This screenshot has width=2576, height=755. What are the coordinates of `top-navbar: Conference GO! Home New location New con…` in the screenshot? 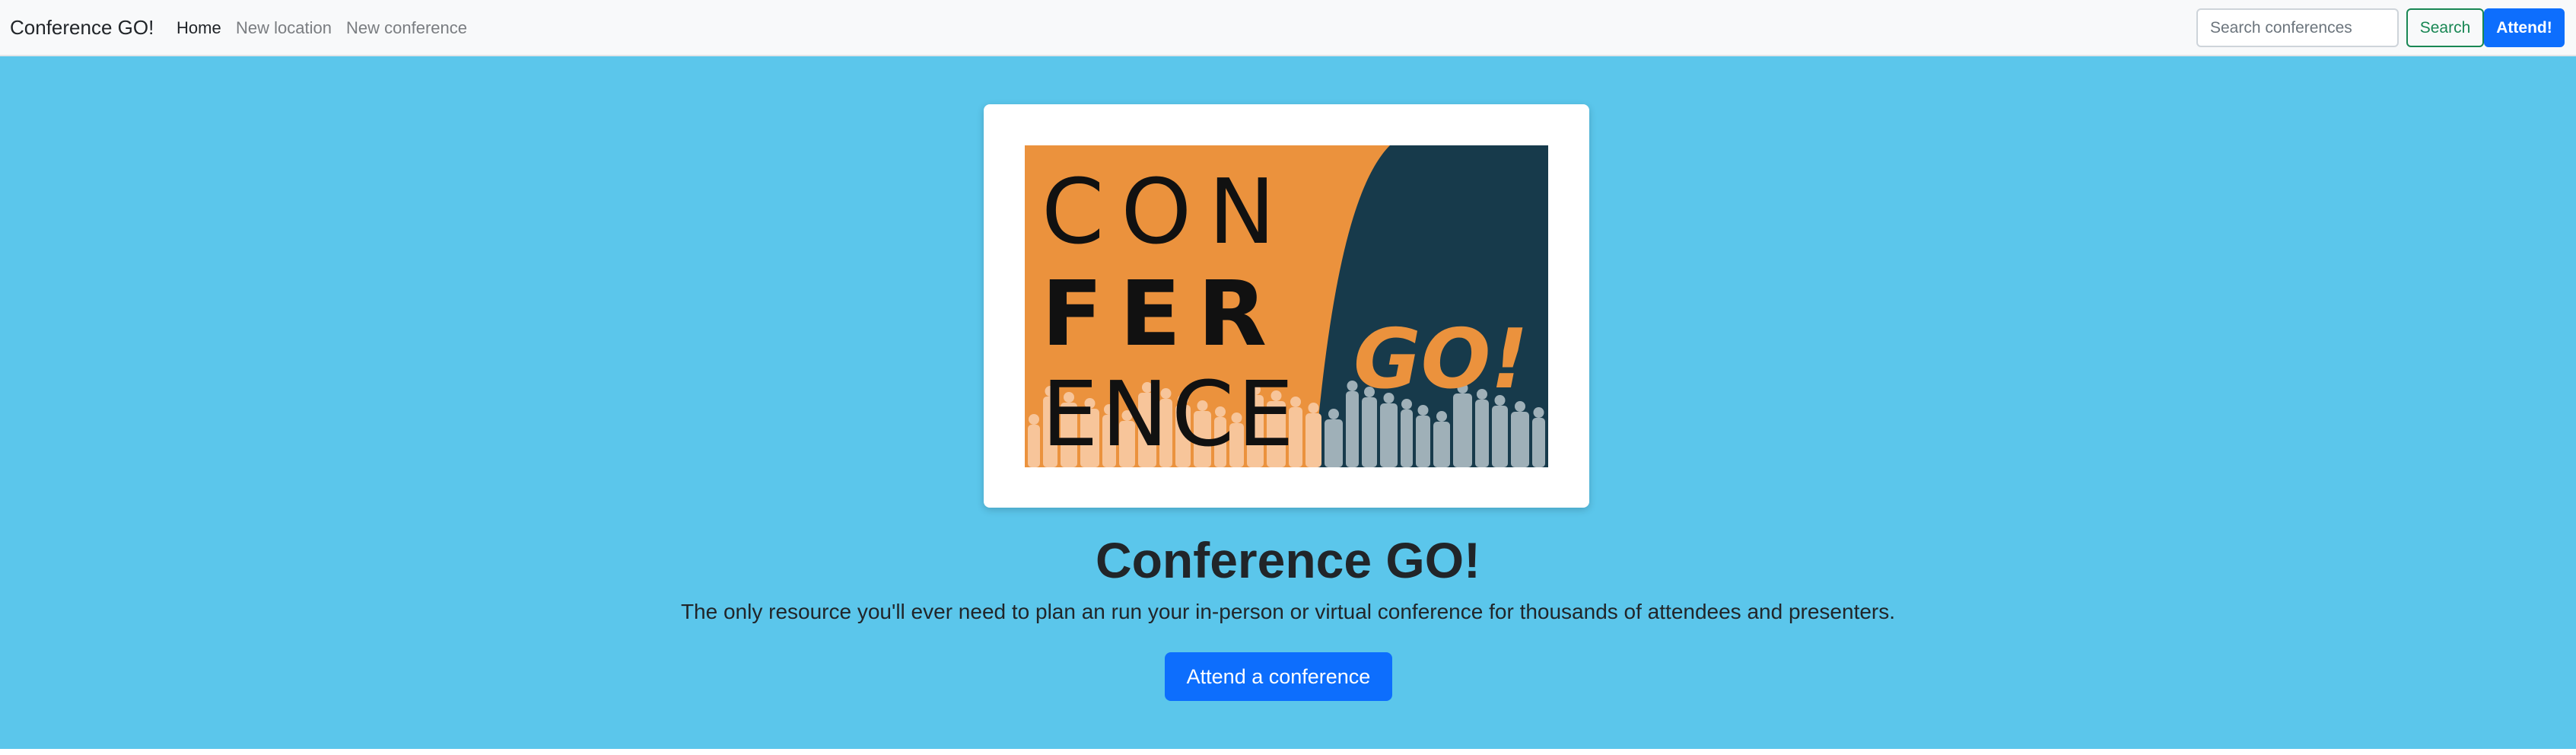 It's located at (1288, 28).